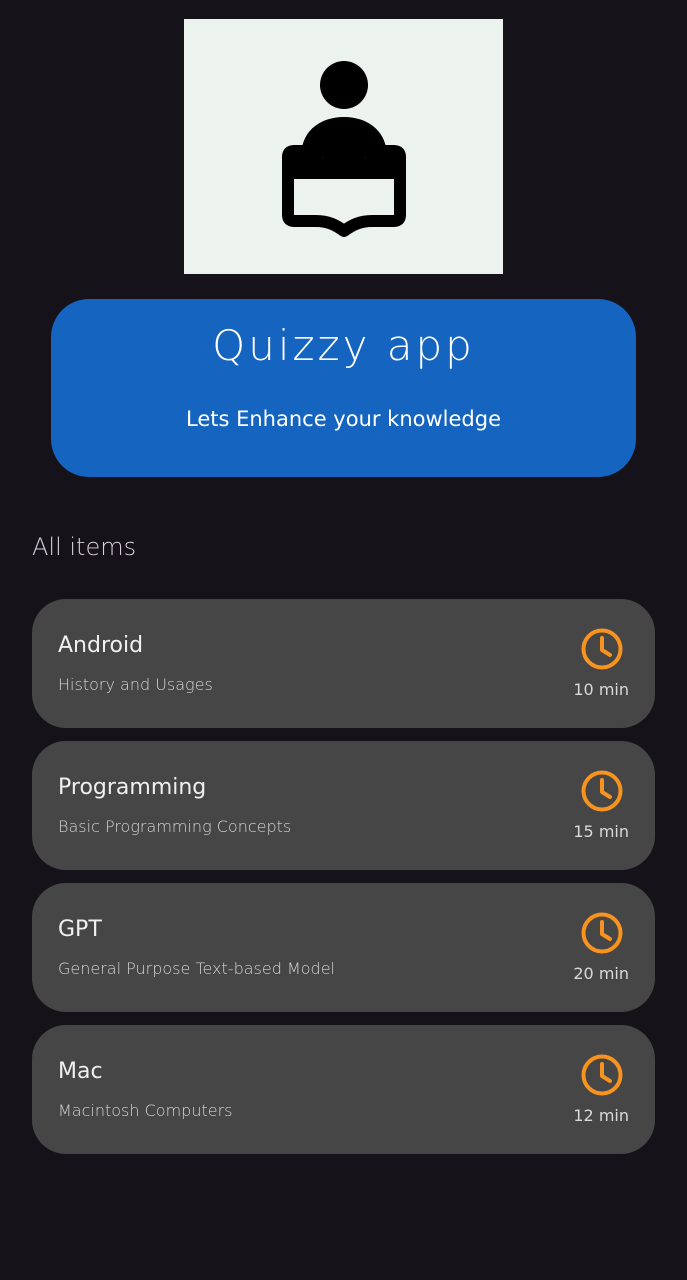 The height and width of the screenshot is (1280, 687). What do you see at coordinates (601, 1115) in the screenshot?
I see `quiz-item-duration: 12 min` at bounding box center [601, 1115].